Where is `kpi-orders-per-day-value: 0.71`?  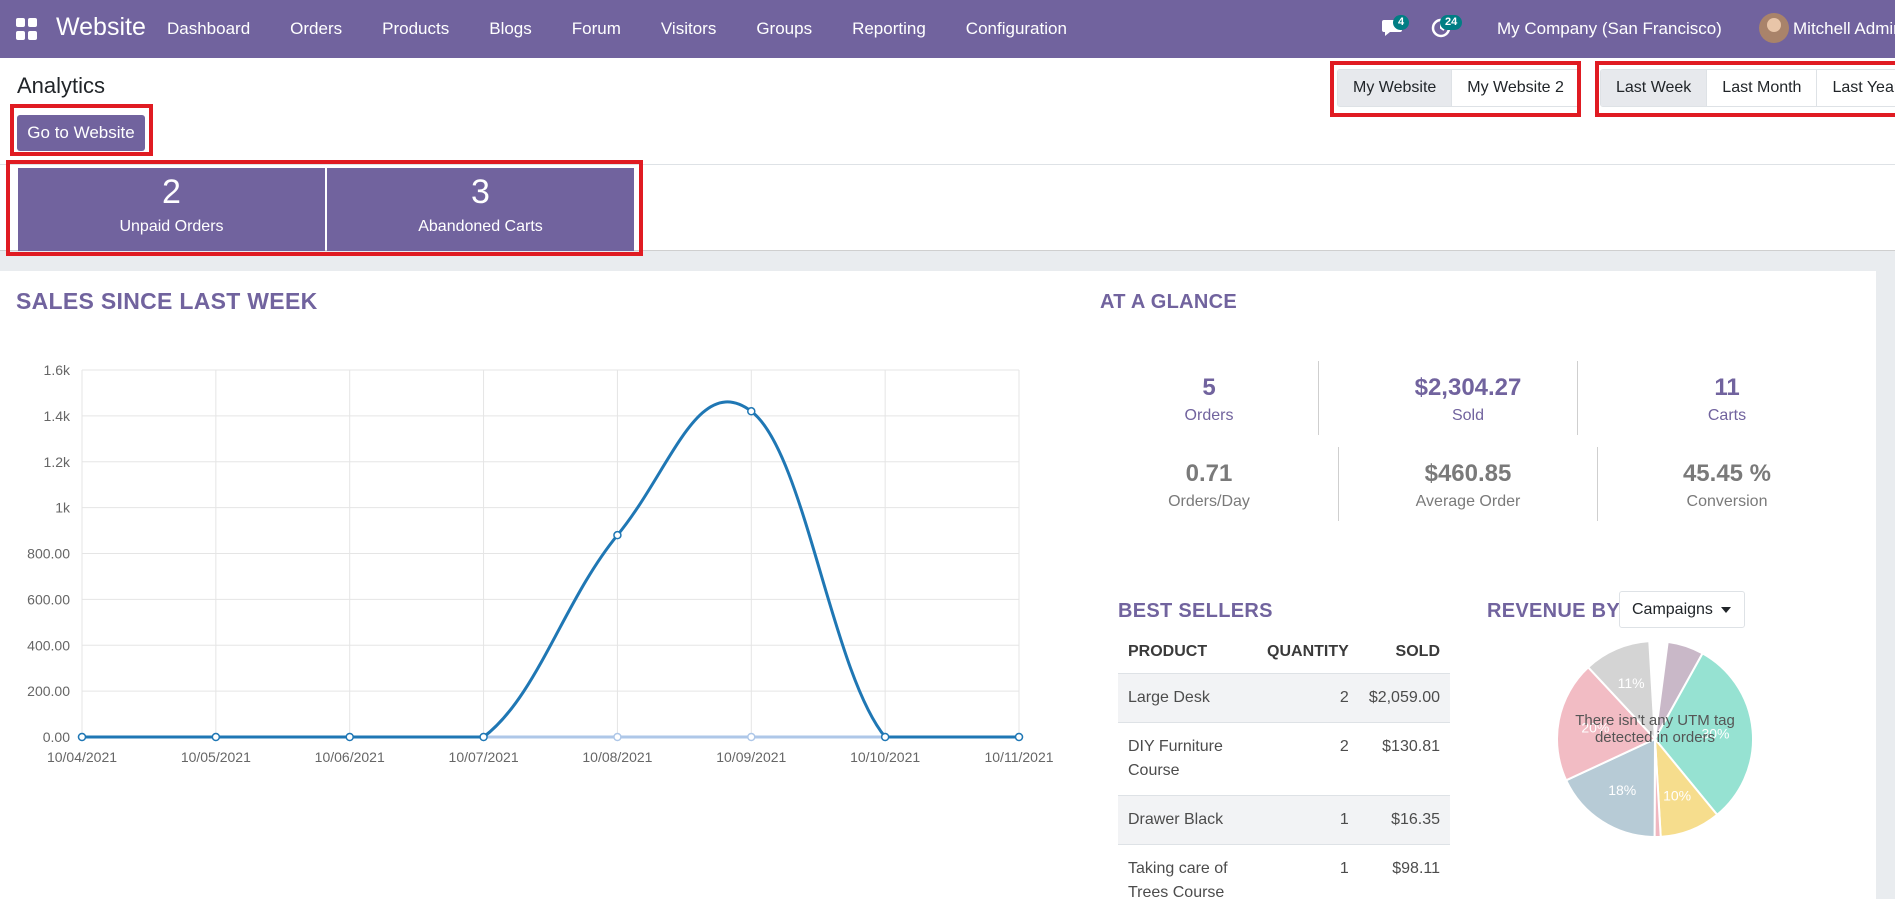
kpi-orders-per-day-value: 0.71 is located at coordinates (1209, 473).